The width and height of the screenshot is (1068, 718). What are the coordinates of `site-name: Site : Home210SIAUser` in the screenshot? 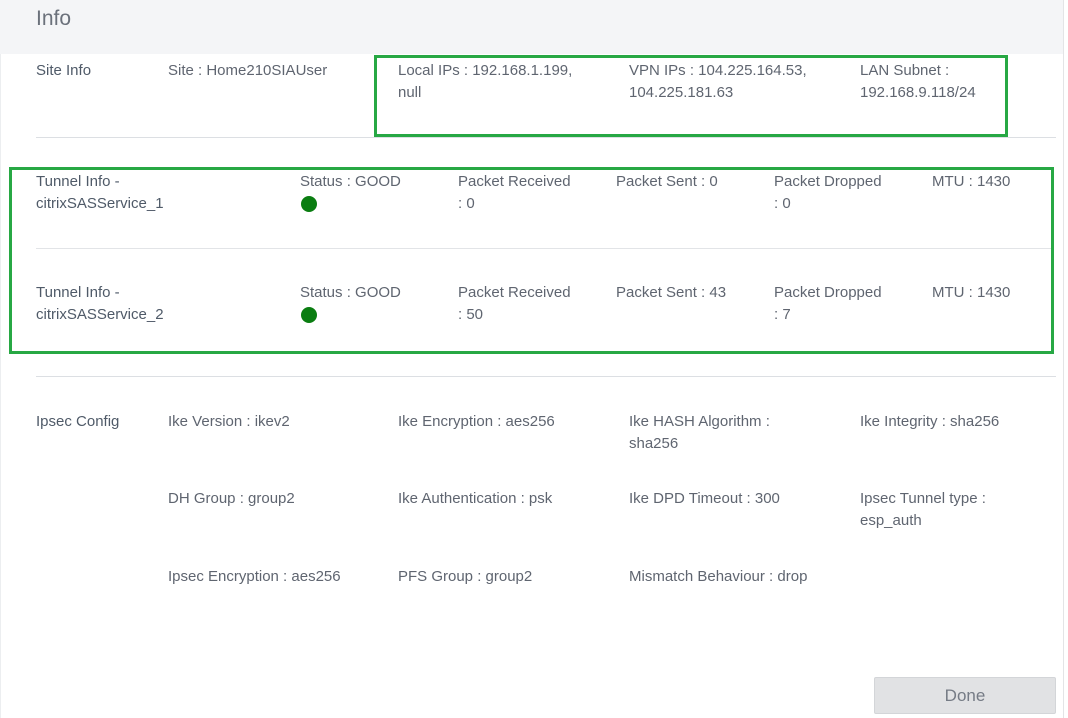 It's located at (248, 70).